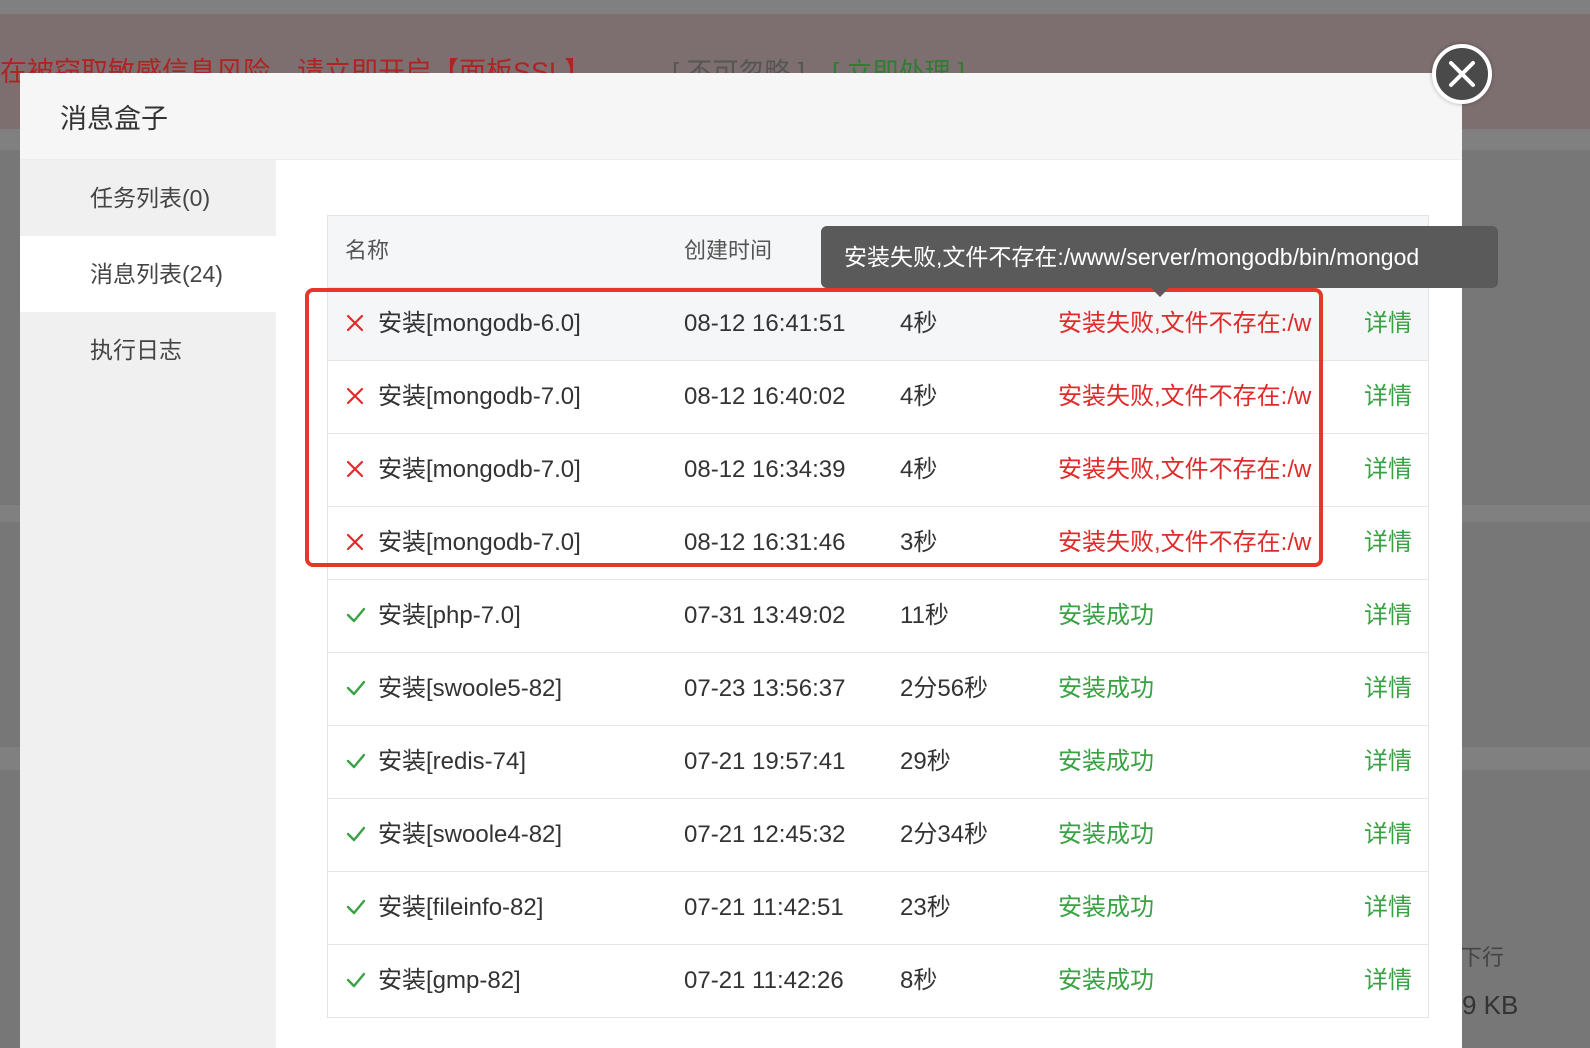 The width and height of the screenshot is (1590, 1048). I want to click on row-duration: 2分34秒, so click(944, 834).